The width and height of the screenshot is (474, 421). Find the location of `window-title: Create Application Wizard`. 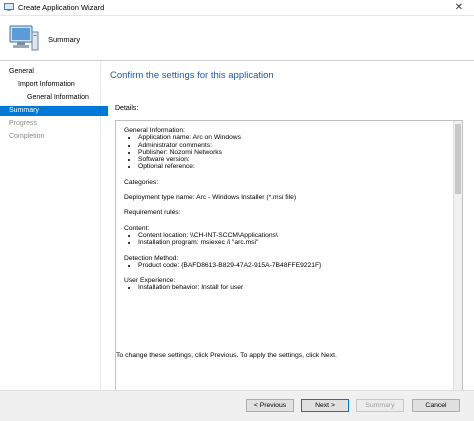

window-title: Create Application Wizard is located at coordinates (61, 7).